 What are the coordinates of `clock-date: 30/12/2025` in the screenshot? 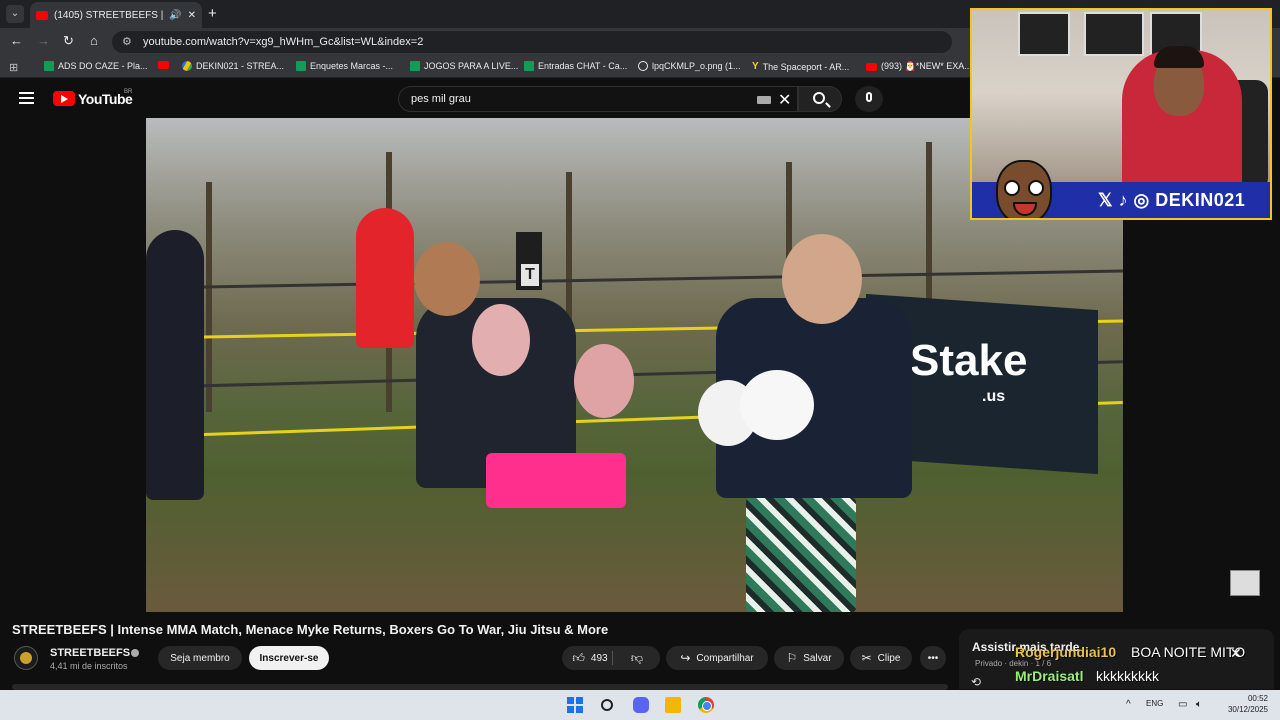 It's located at (1247, 709).